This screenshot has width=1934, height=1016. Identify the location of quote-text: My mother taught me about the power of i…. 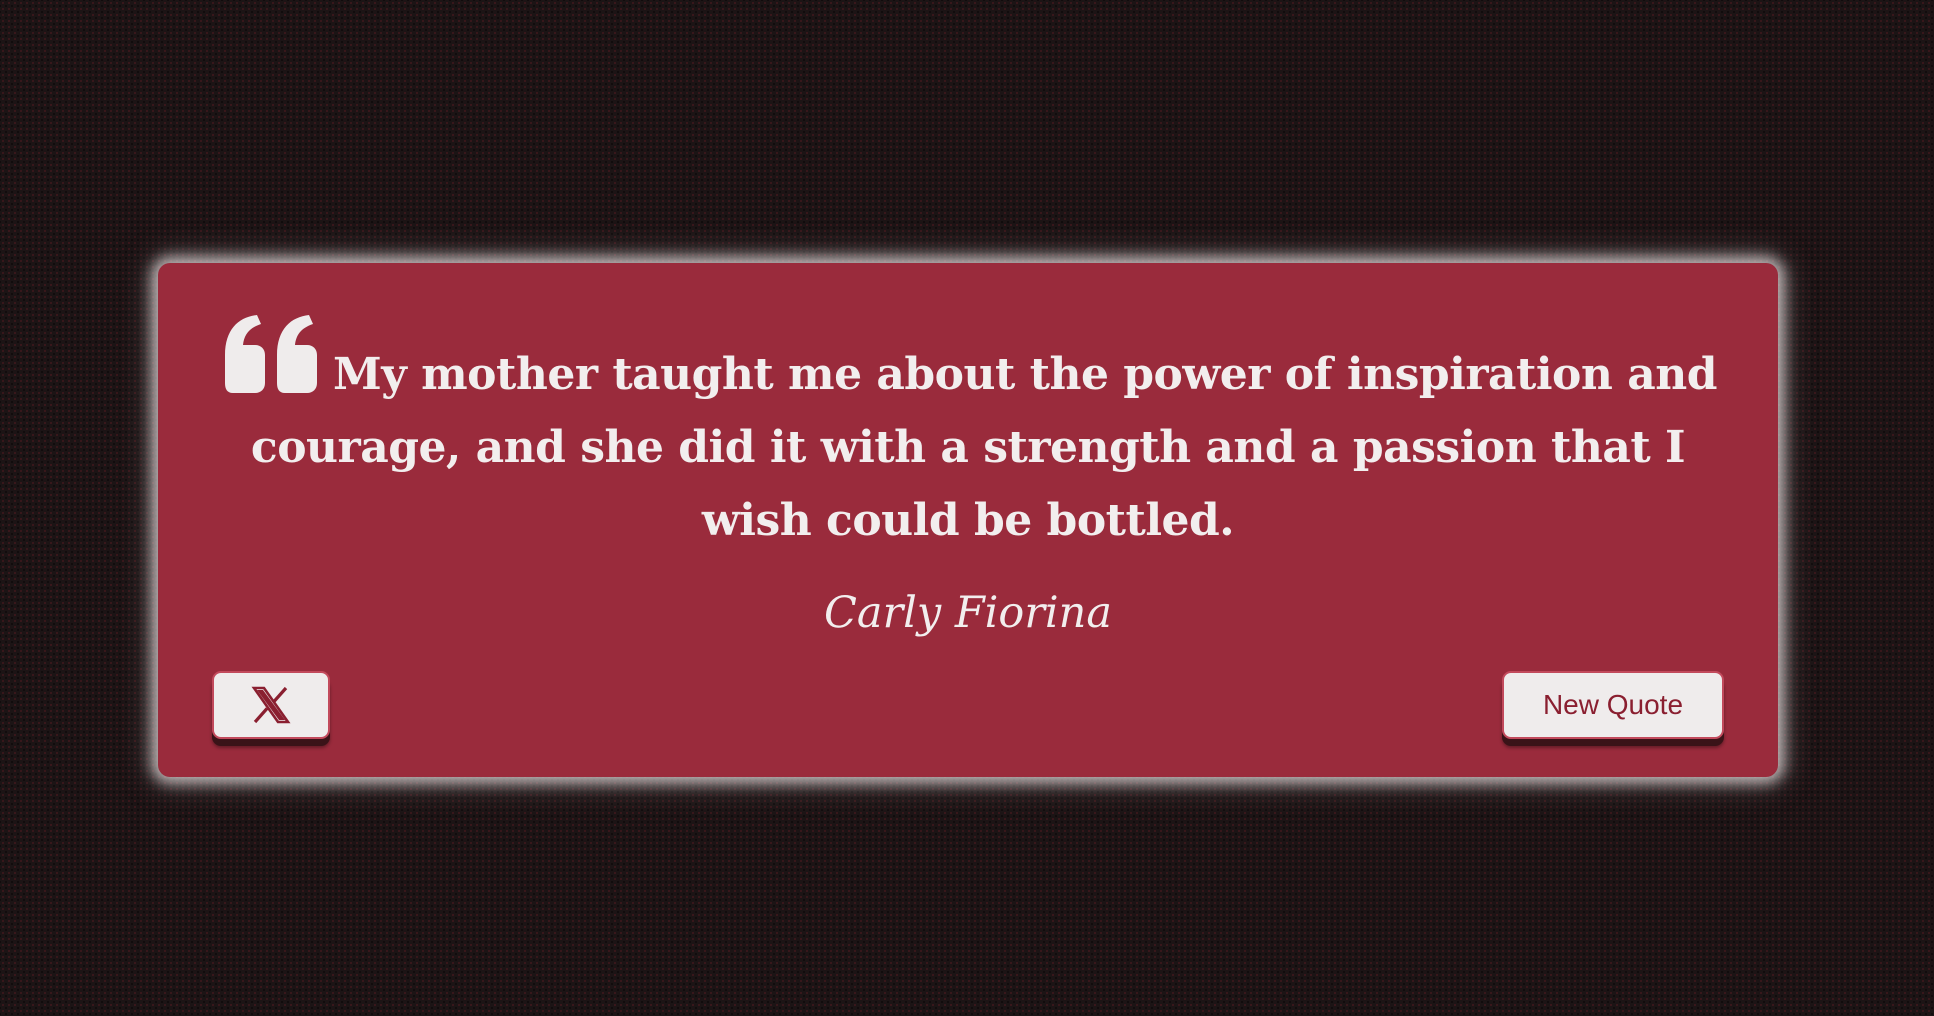
(984, 447).